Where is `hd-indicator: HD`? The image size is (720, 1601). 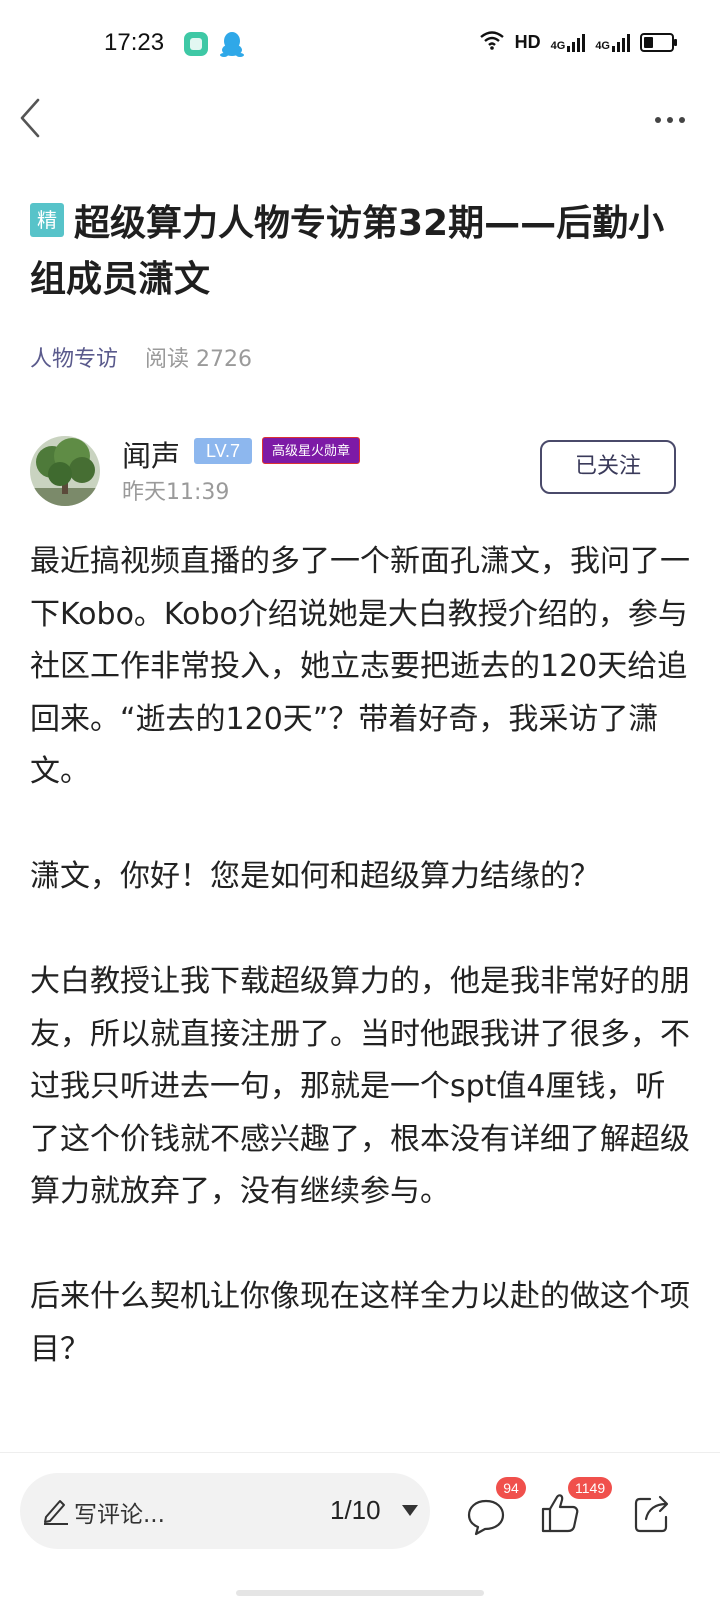 hd-indicator: HD is located at coordinates (527, 42).